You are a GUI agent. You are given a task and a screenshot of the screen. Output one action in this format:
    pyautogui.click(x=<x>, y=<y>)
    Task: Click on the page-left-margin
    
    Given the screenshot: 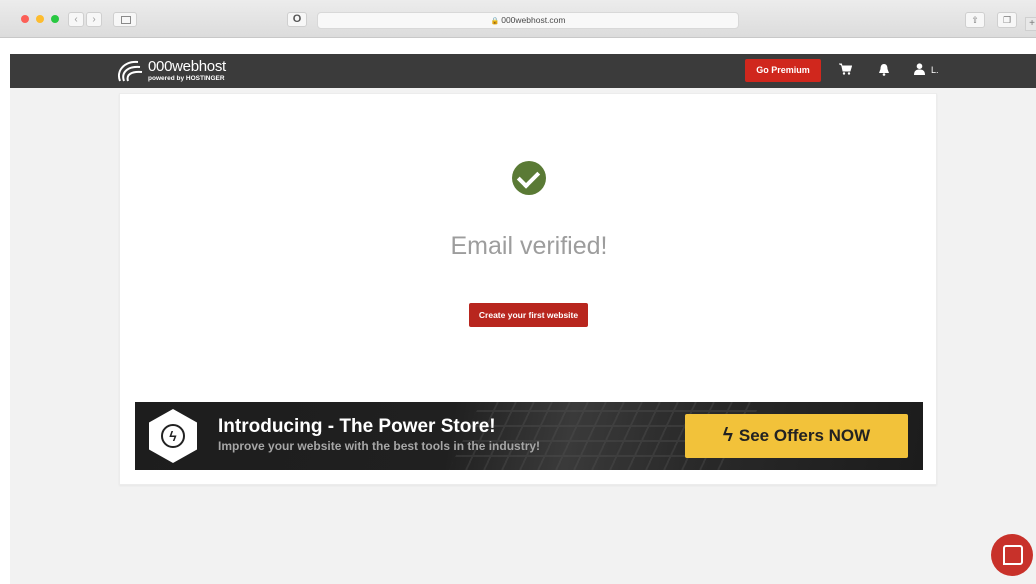 What is the action you would take?
    pyautogui.click(x=5, y=311)
    